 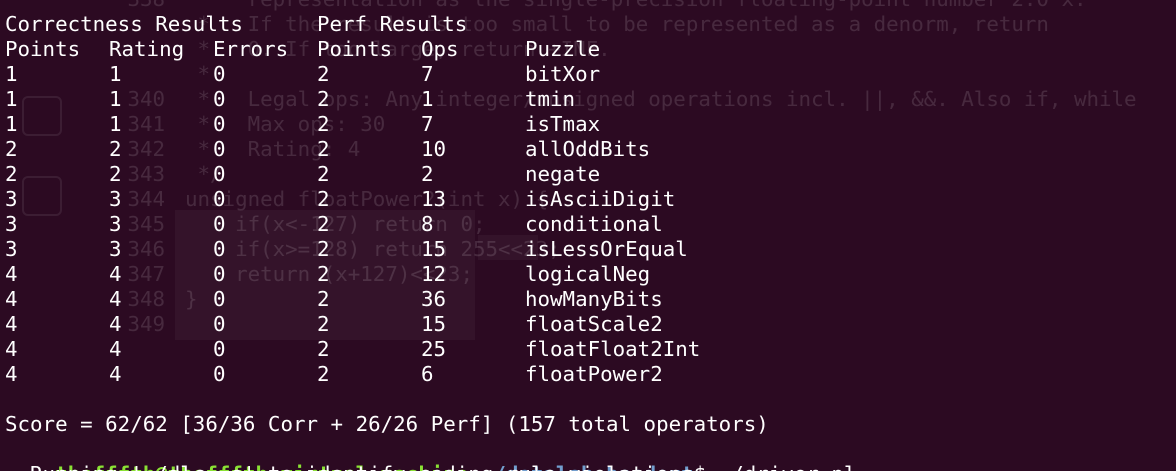 I want to click on cell-puzzle: floatPower2, so click(x=594, y=374).